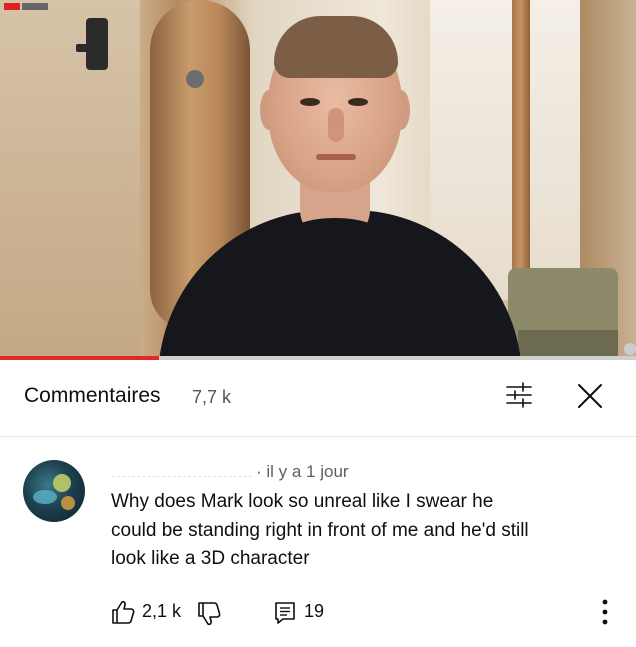 The height and width of the screenshot is (647, 636). Describe the element at coordinates (318, 398) in the screenshot. I see `comments-header: Commentaires 7,7 k` at that location.